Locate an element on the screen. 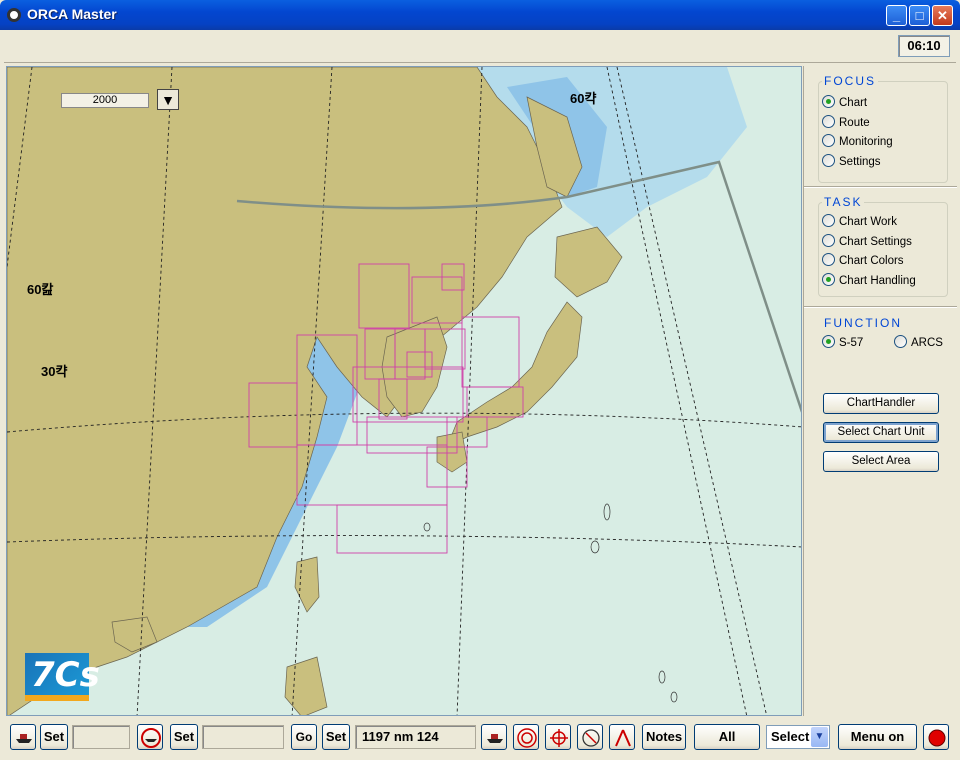 This screenshot has height=760, width=960. task-radio-chart-work: Chart Work is located at coordinates (859, 222).